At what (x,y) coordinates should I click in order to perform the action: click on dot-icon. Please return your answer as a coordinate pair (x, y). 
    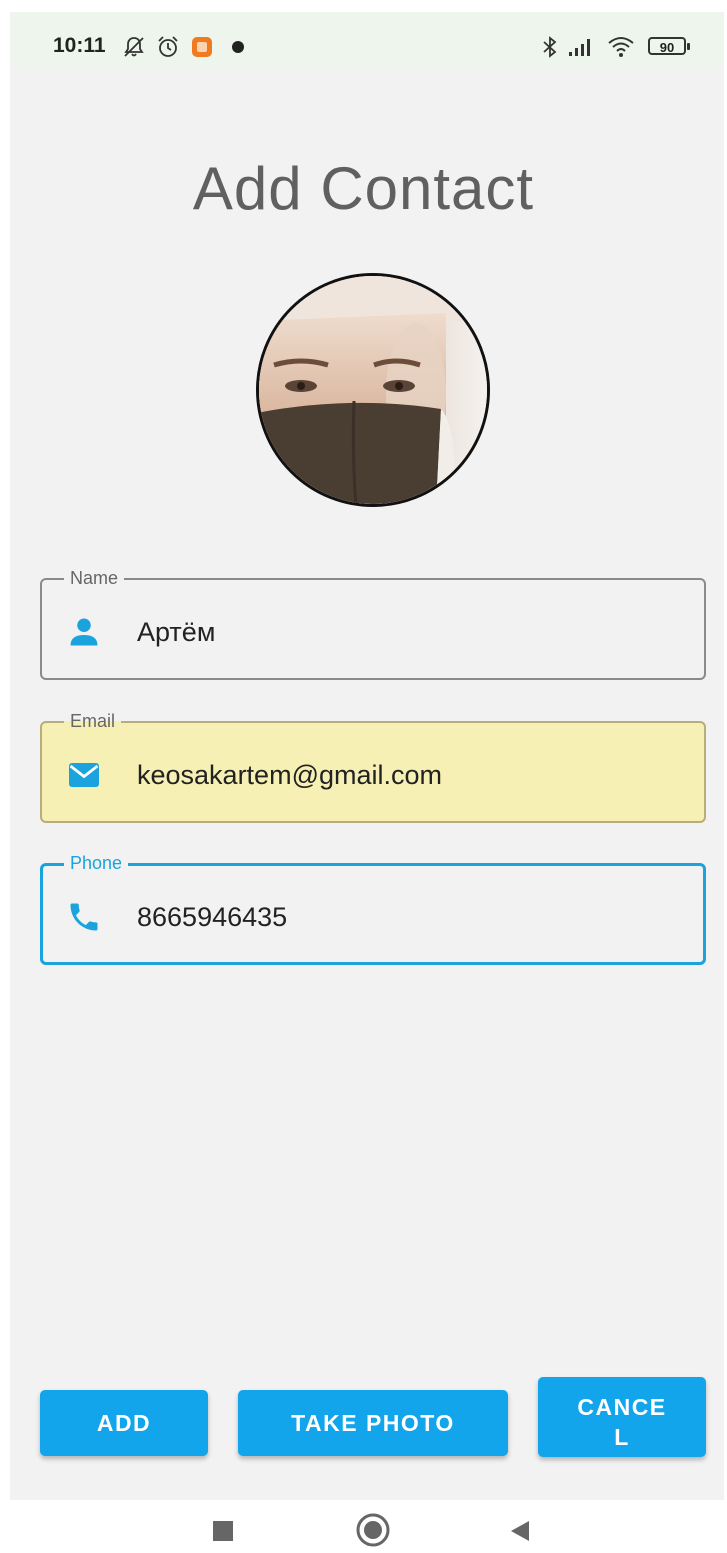
    Looking at the image, I should click on (238, 47).